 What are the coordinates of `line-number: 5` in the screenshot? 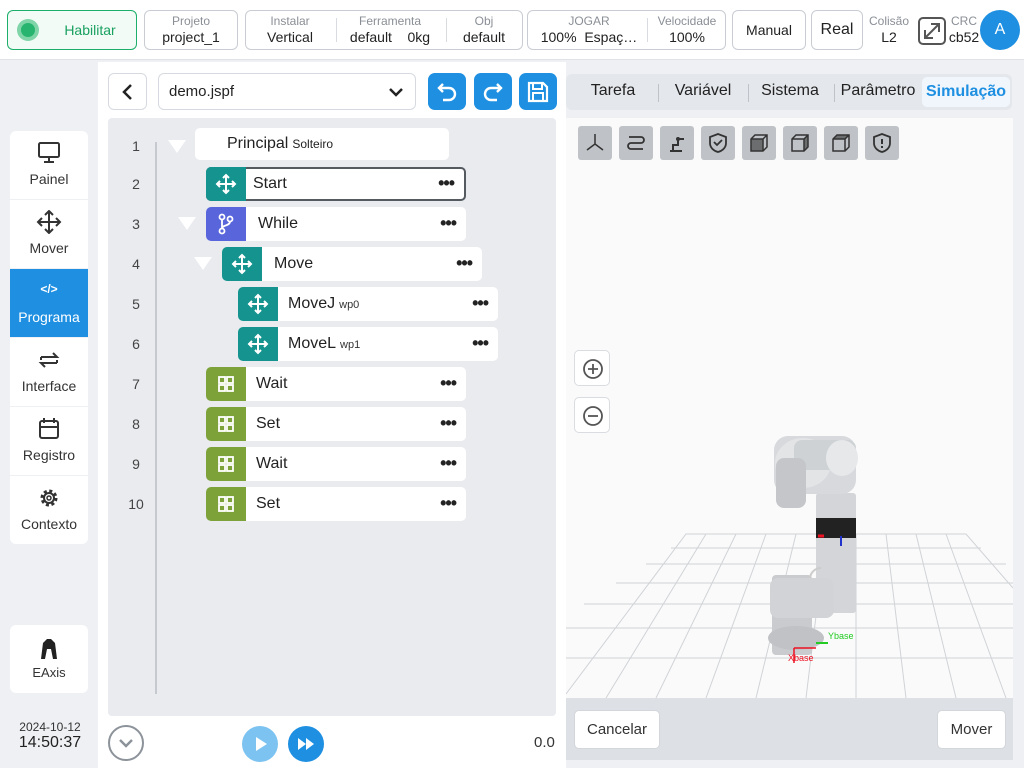 It's located at (136, 304).